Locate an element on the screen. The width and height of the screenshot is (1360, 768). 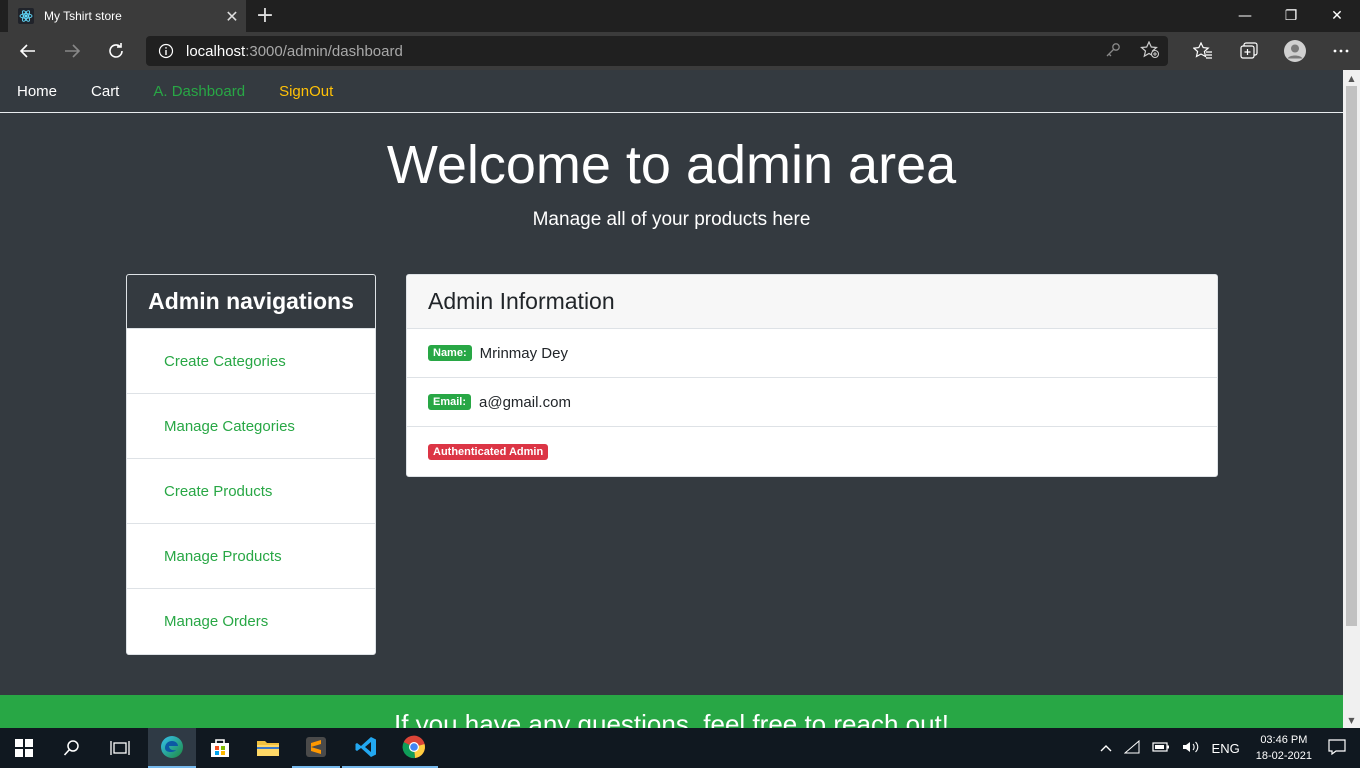
windows-taskbar: ENG 03:46 PM 18-02-2021 is located at coordinates (680, 748).